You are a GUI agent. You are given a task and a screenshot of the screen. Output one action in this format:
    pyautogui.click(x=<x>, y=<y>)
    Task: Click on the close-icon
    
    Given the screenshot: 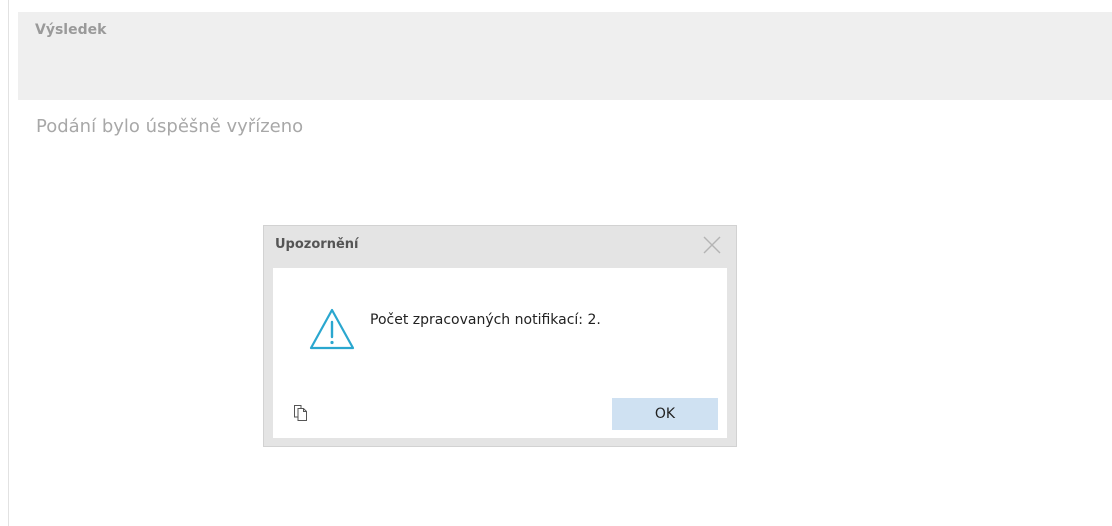 What is the action you would take?
    pyautogui.click(x=712, y=245)
    